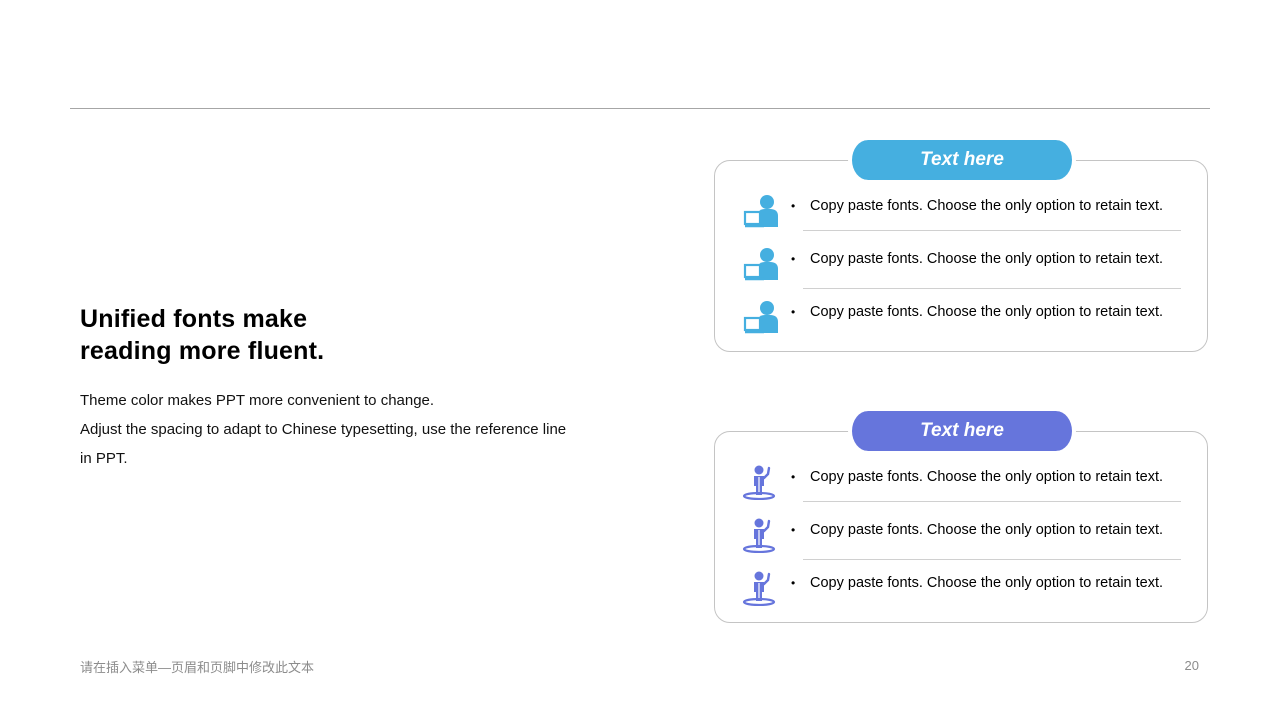 The height and width of the screenshot is (720, 1280). What do you see at coordinates (1191, 665) in the screenshot?
I see `page-number: 20` at bounding box center [1191, 665].